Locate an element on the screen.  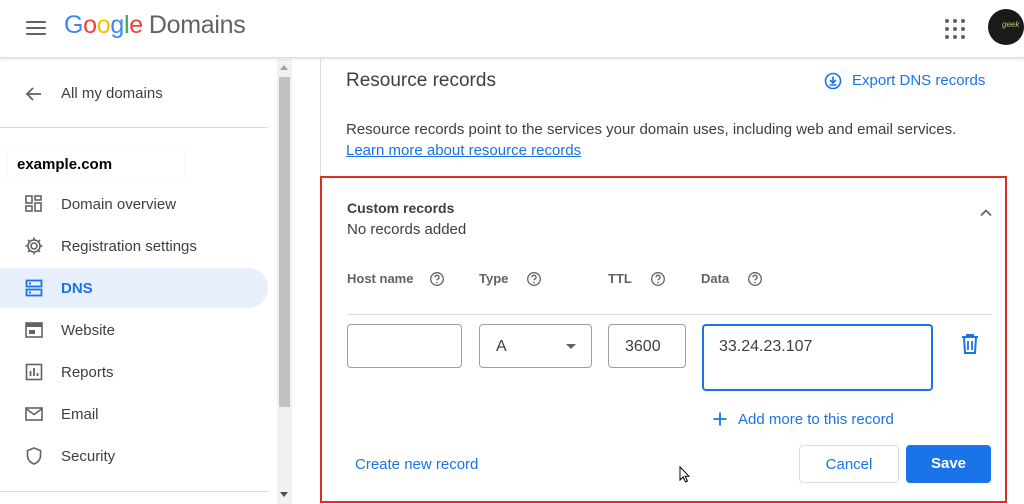
sidebar-item-domain-overview: Domain overview is located at coordinates (134, 204).